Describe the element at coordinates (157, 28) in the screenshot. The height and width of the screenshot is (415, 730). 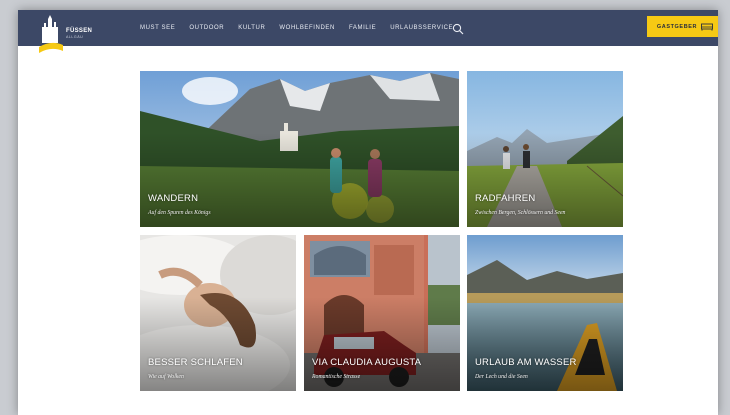
I see `nav-item-must-see: MUST SEE` at that location.